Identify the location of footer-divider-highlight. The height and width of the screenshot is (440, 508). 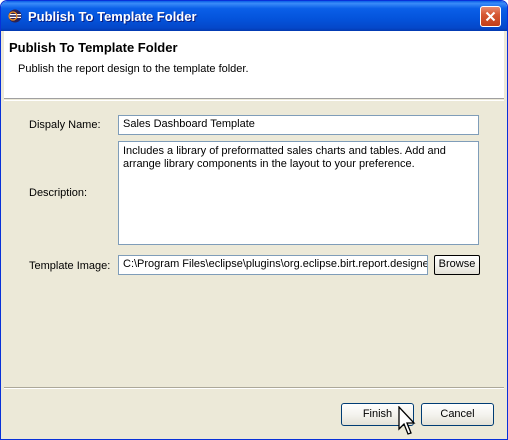
(254, 388).